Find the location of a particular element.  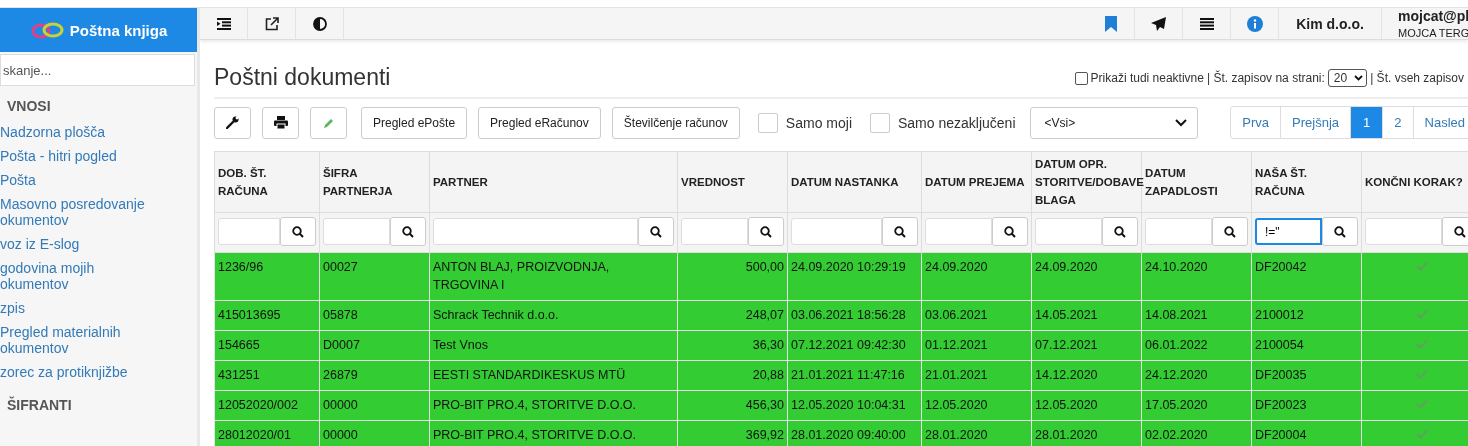

table-cell: 28.01.2020 is located at coordinates (1066, 435).